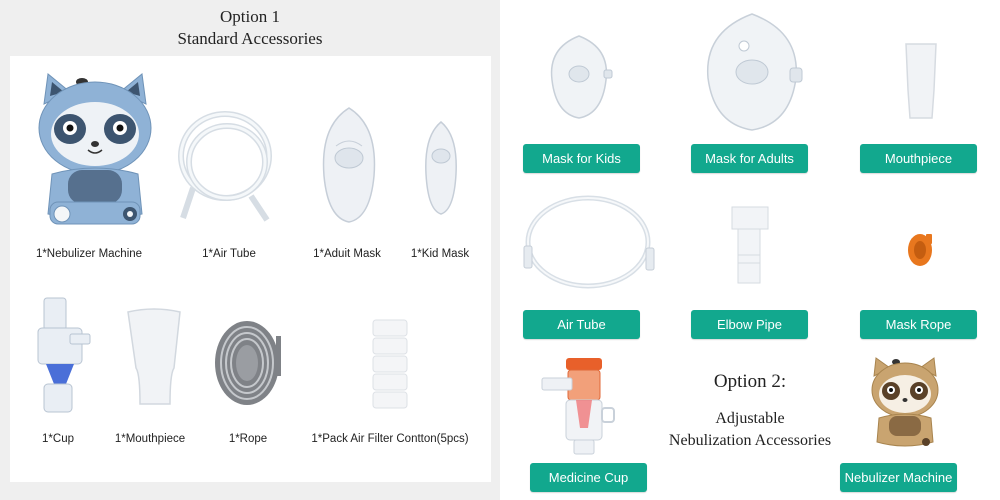 The height and width of the screenshot is (500, 1000). Describe the element at coordinates (750, 245) in the screenshot. I see `elbow-pipe-image` at that location.